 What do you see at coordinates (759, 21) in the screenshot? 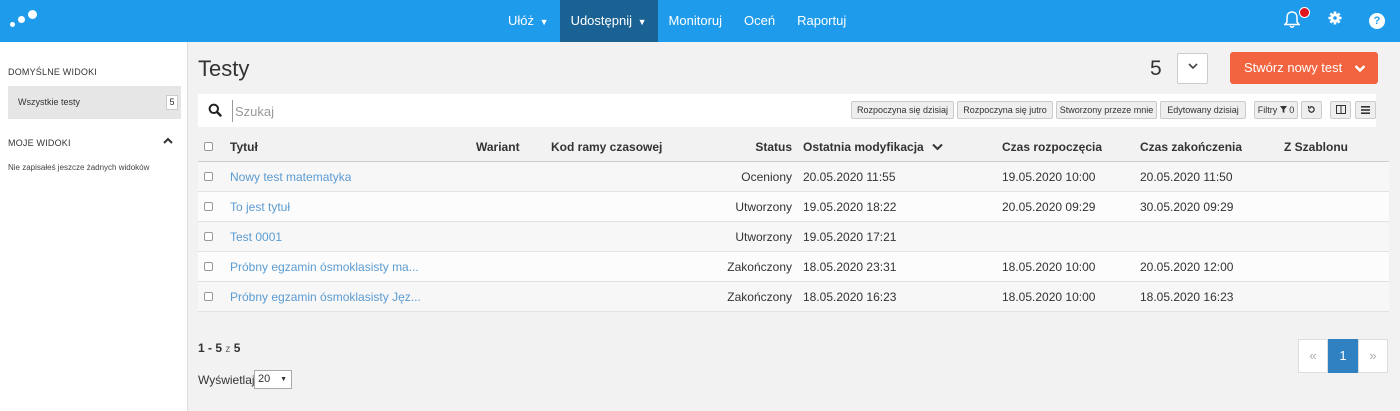
I see `nav-item-grade: Oceń` at bounding box center [759, 21].